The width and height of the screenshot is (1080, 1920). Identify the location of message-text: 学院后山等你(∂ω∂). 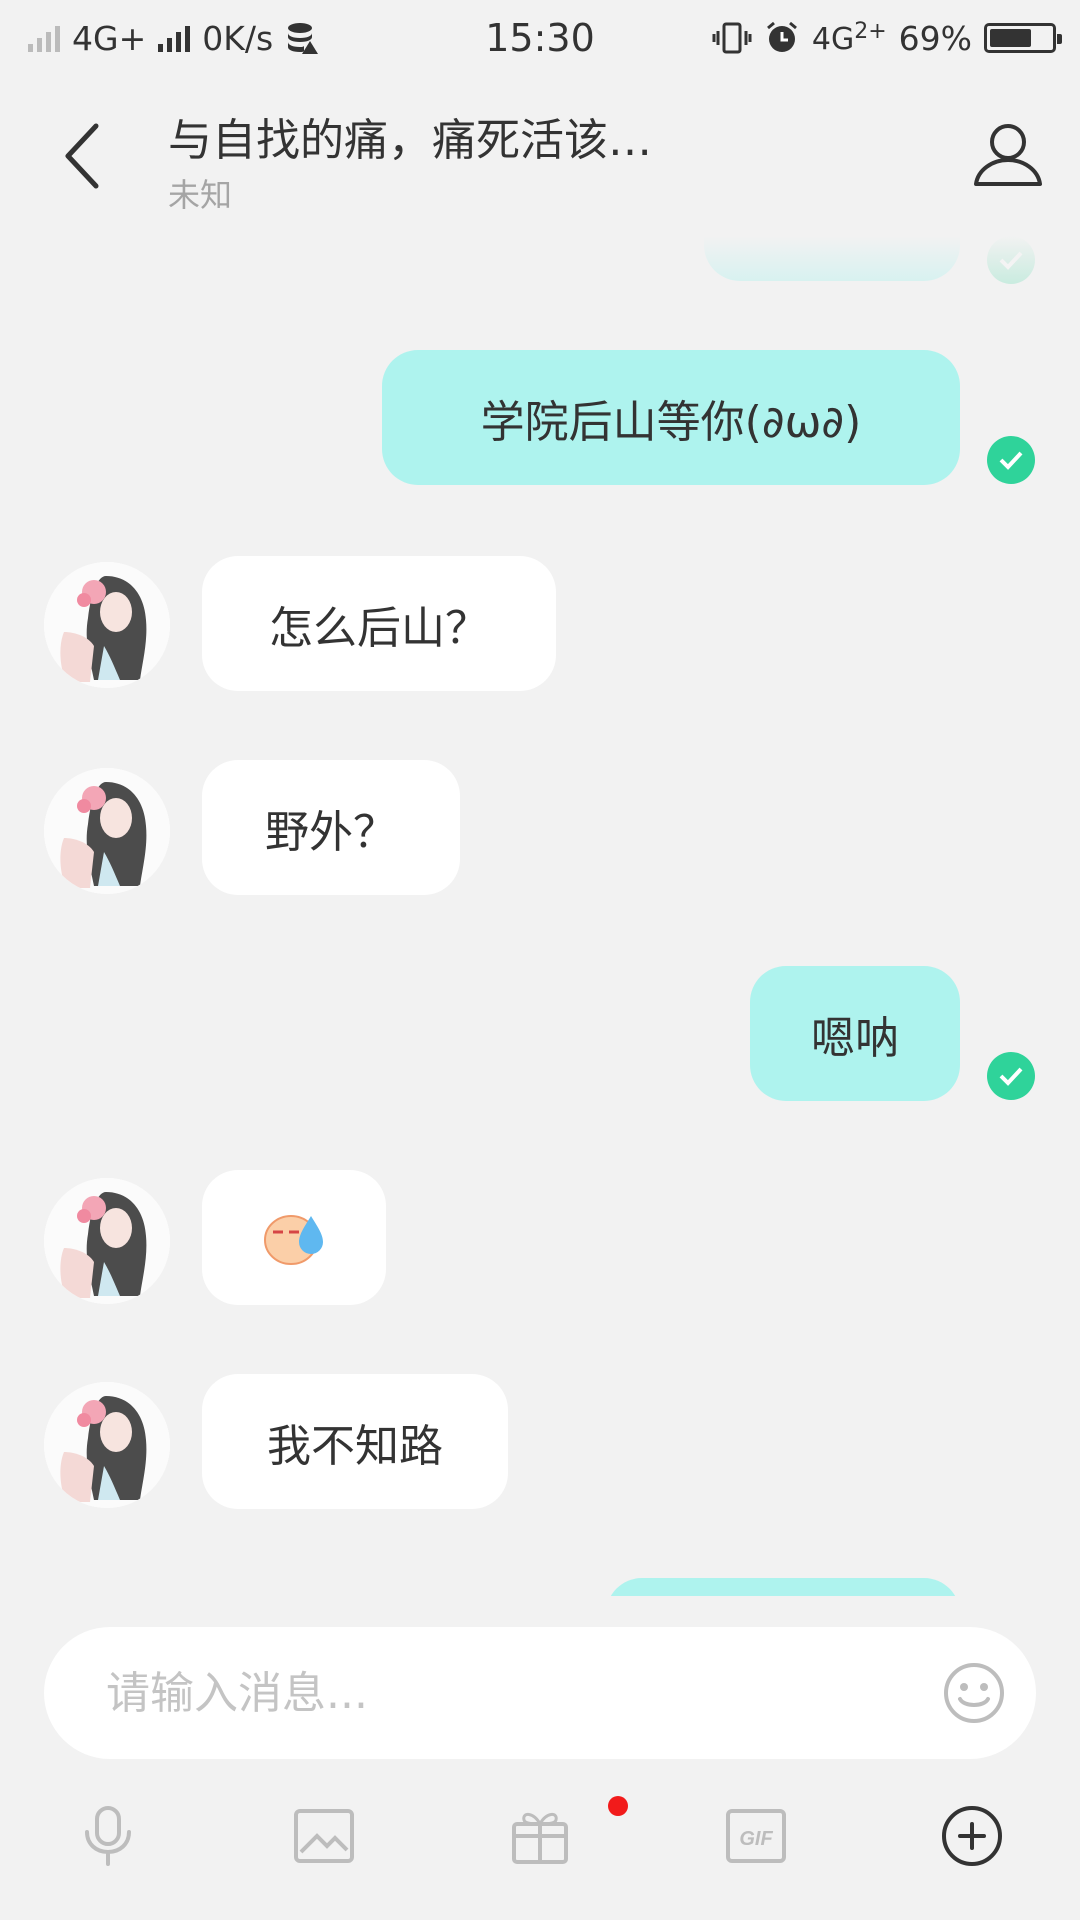
(671, 422).